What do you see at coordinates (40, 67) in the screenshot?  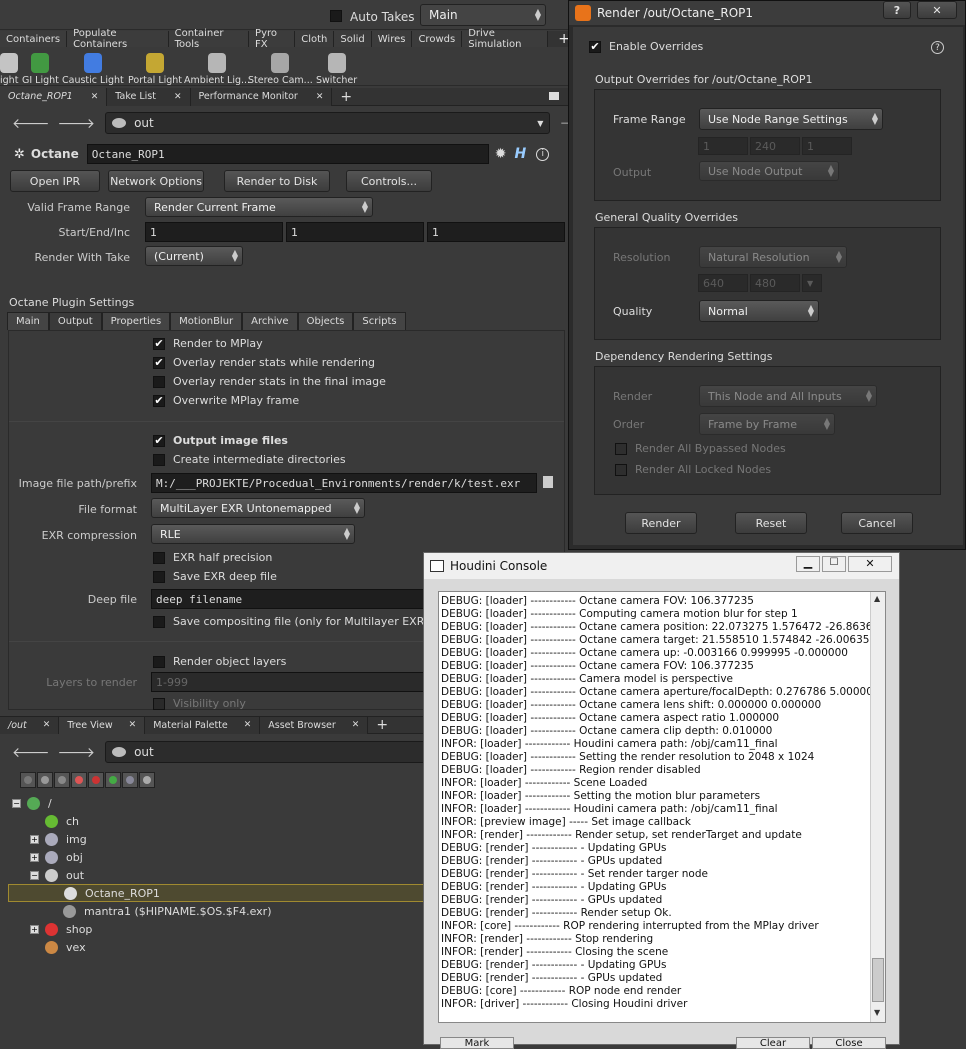 I see `shelf-tool: GI Light` at bounding box center [40, 67].